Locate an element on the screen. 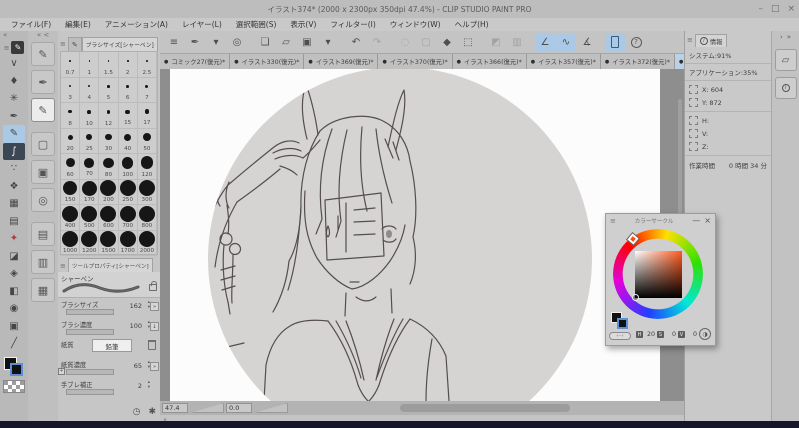 Image resolution: width=799 pixels, height=428 pixels. brush-size-1000: 1000 is located at coordinates (71, 243).